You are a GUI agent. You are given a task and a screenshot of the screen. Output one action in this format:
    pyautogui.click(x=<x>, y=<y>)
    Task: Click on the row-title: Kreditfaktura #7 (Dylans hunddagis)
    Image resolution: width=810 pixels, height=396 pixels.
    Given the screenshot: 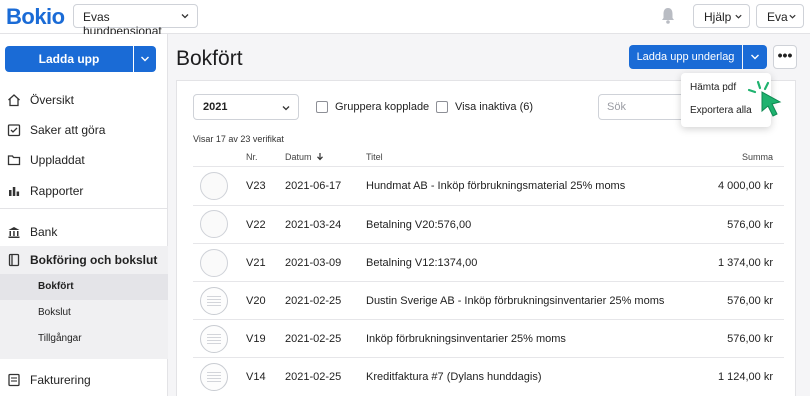 What is the action you would take?
    pyautogui.click(x=454, y=377)
    